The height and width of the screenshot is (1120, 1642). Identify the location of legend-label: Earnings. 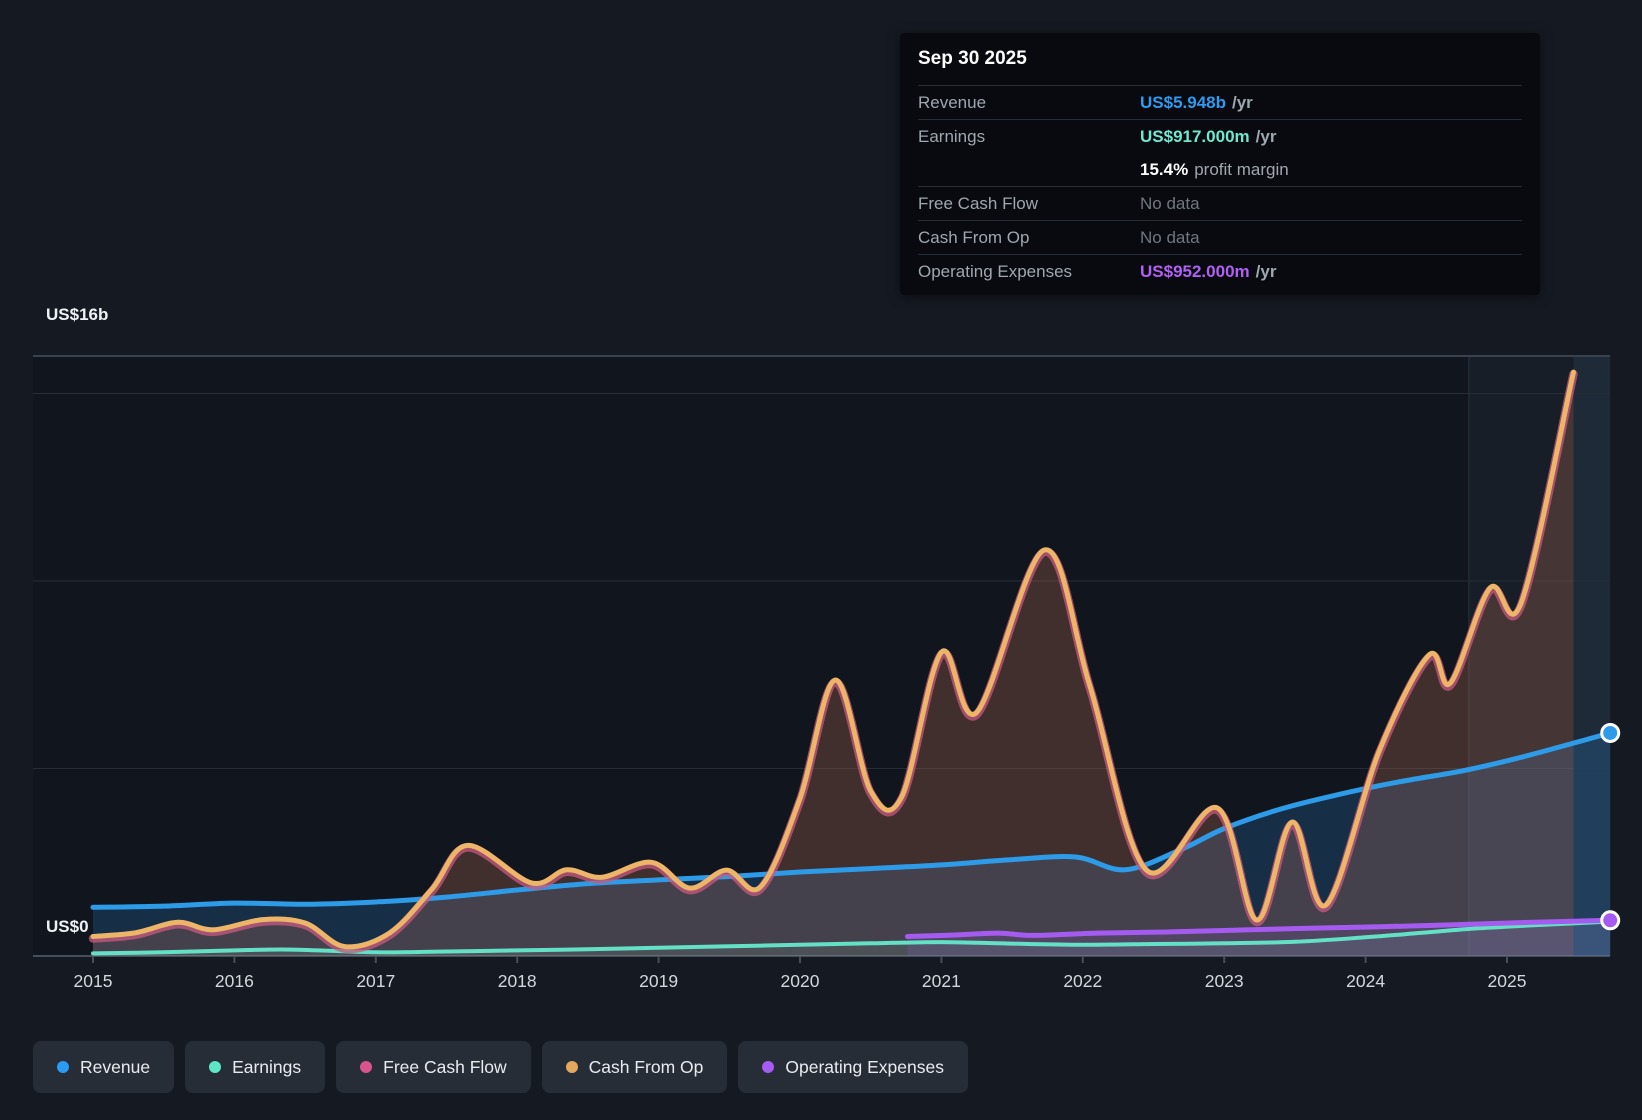
(267, 1066).